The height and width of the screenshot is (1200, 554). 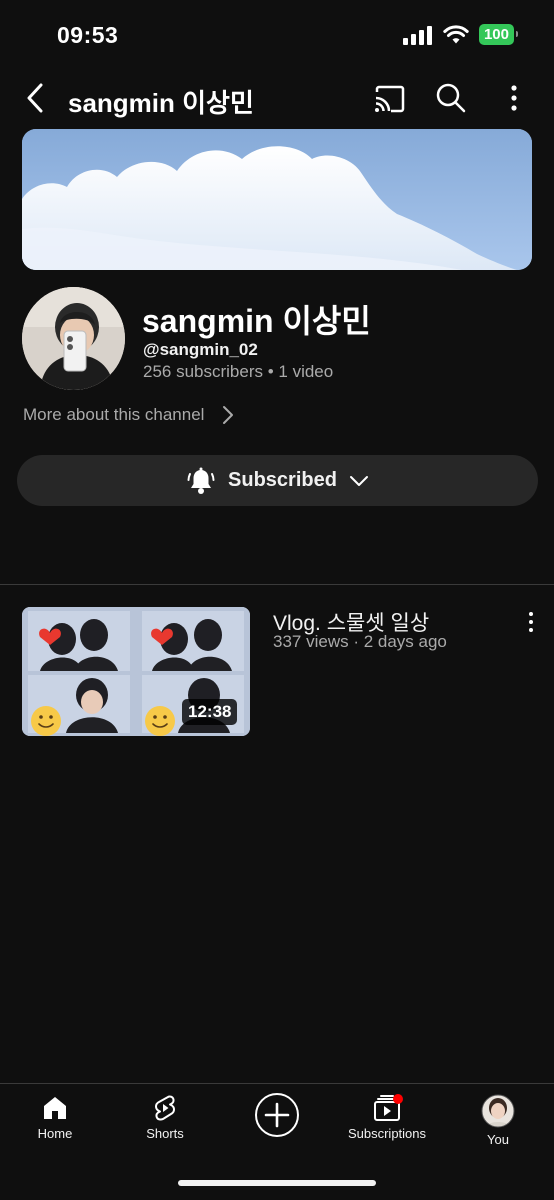 I want to click on nav-you: You, so click(x=498, y=1120).